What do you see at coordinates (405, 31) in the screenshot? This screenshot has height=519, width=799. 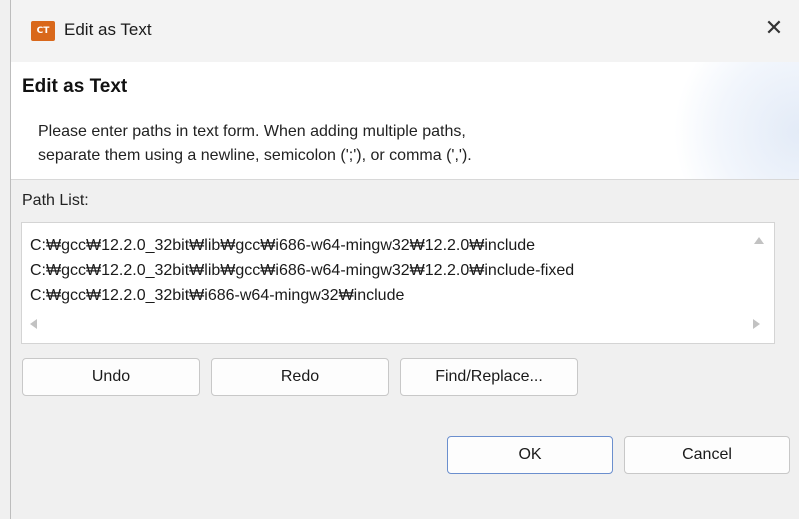 I see `title-bar: CT Edit as Text ✕` at bounding box center [405, 31].